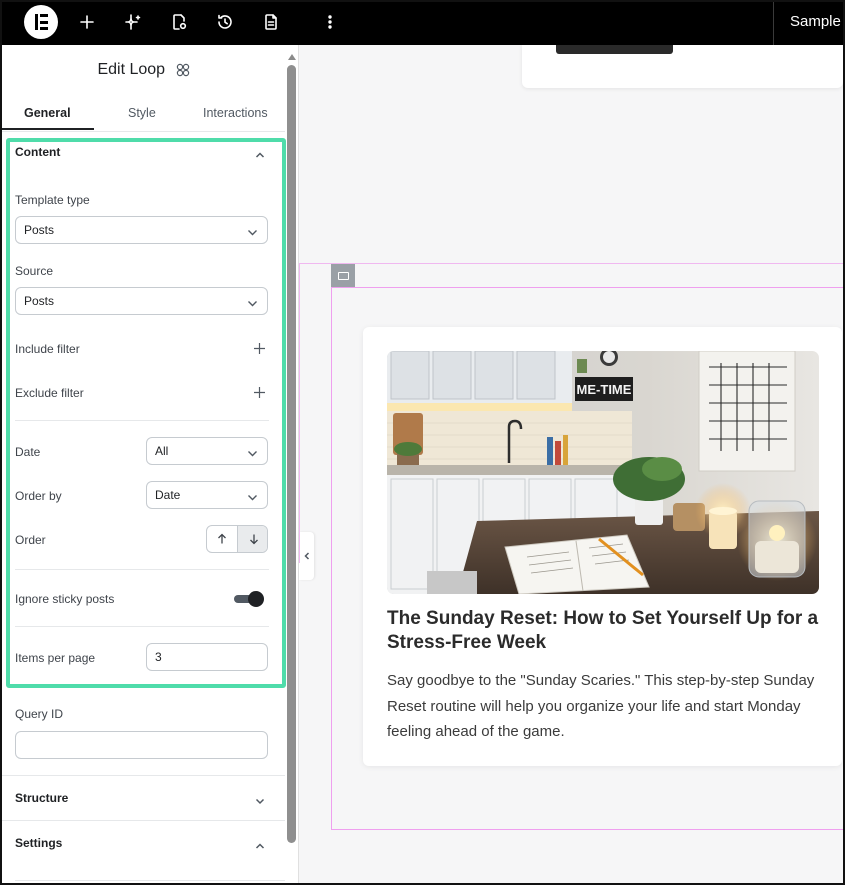 The image size is (845, 885). Describe the element at coordinates (39, 714) in the screenshot. I see `query-id-label: Query ID` at that location.